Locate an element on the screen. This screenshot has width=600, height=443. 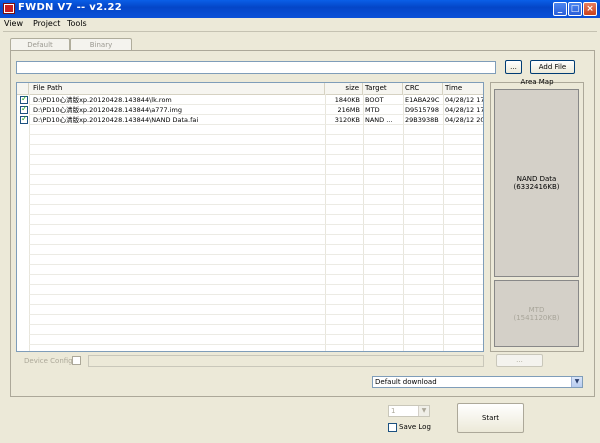
header-crc: CRC is located at coordinates (423, 88).